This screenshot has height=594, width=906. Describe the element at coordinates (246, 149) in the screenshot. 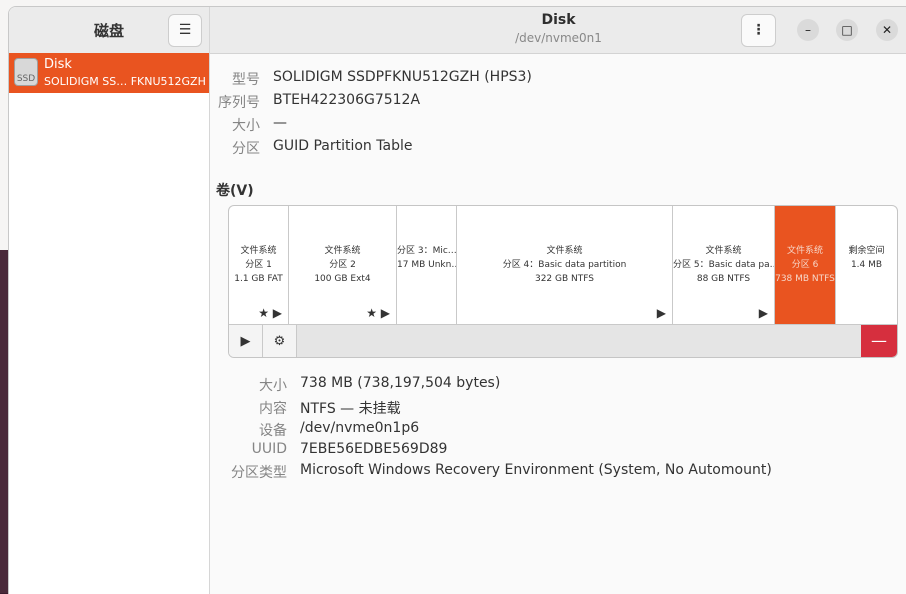

I see `partitioning-label: 分区` at that location.